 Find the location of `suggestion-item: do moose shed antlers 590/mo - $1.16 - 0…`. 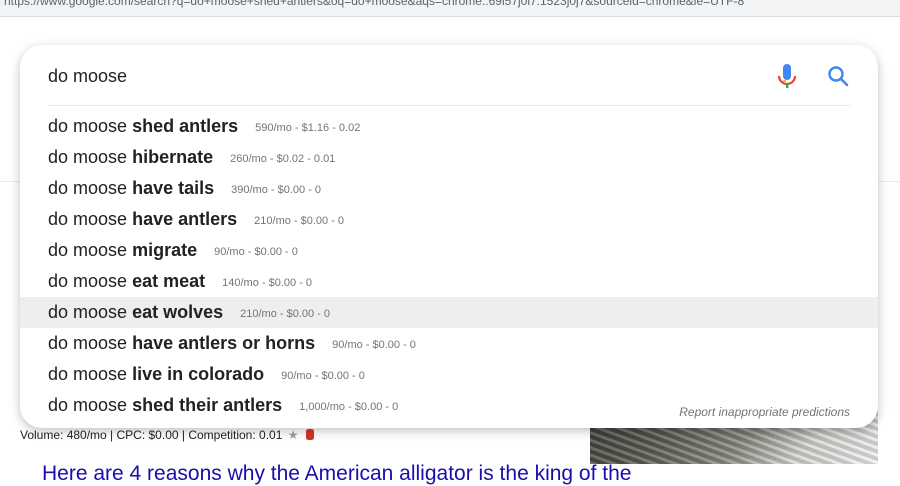

suggestion-item: do moose shed antlers 590/mo - $1.16 - 0… is located at coordinates (449, 126).